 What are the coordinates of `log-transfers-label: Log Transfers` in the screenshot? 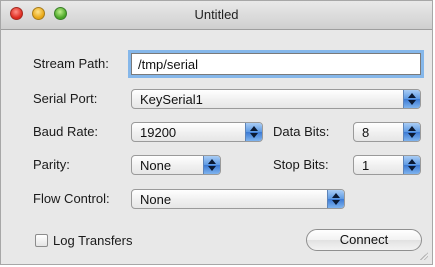 It's located at (93, 240).